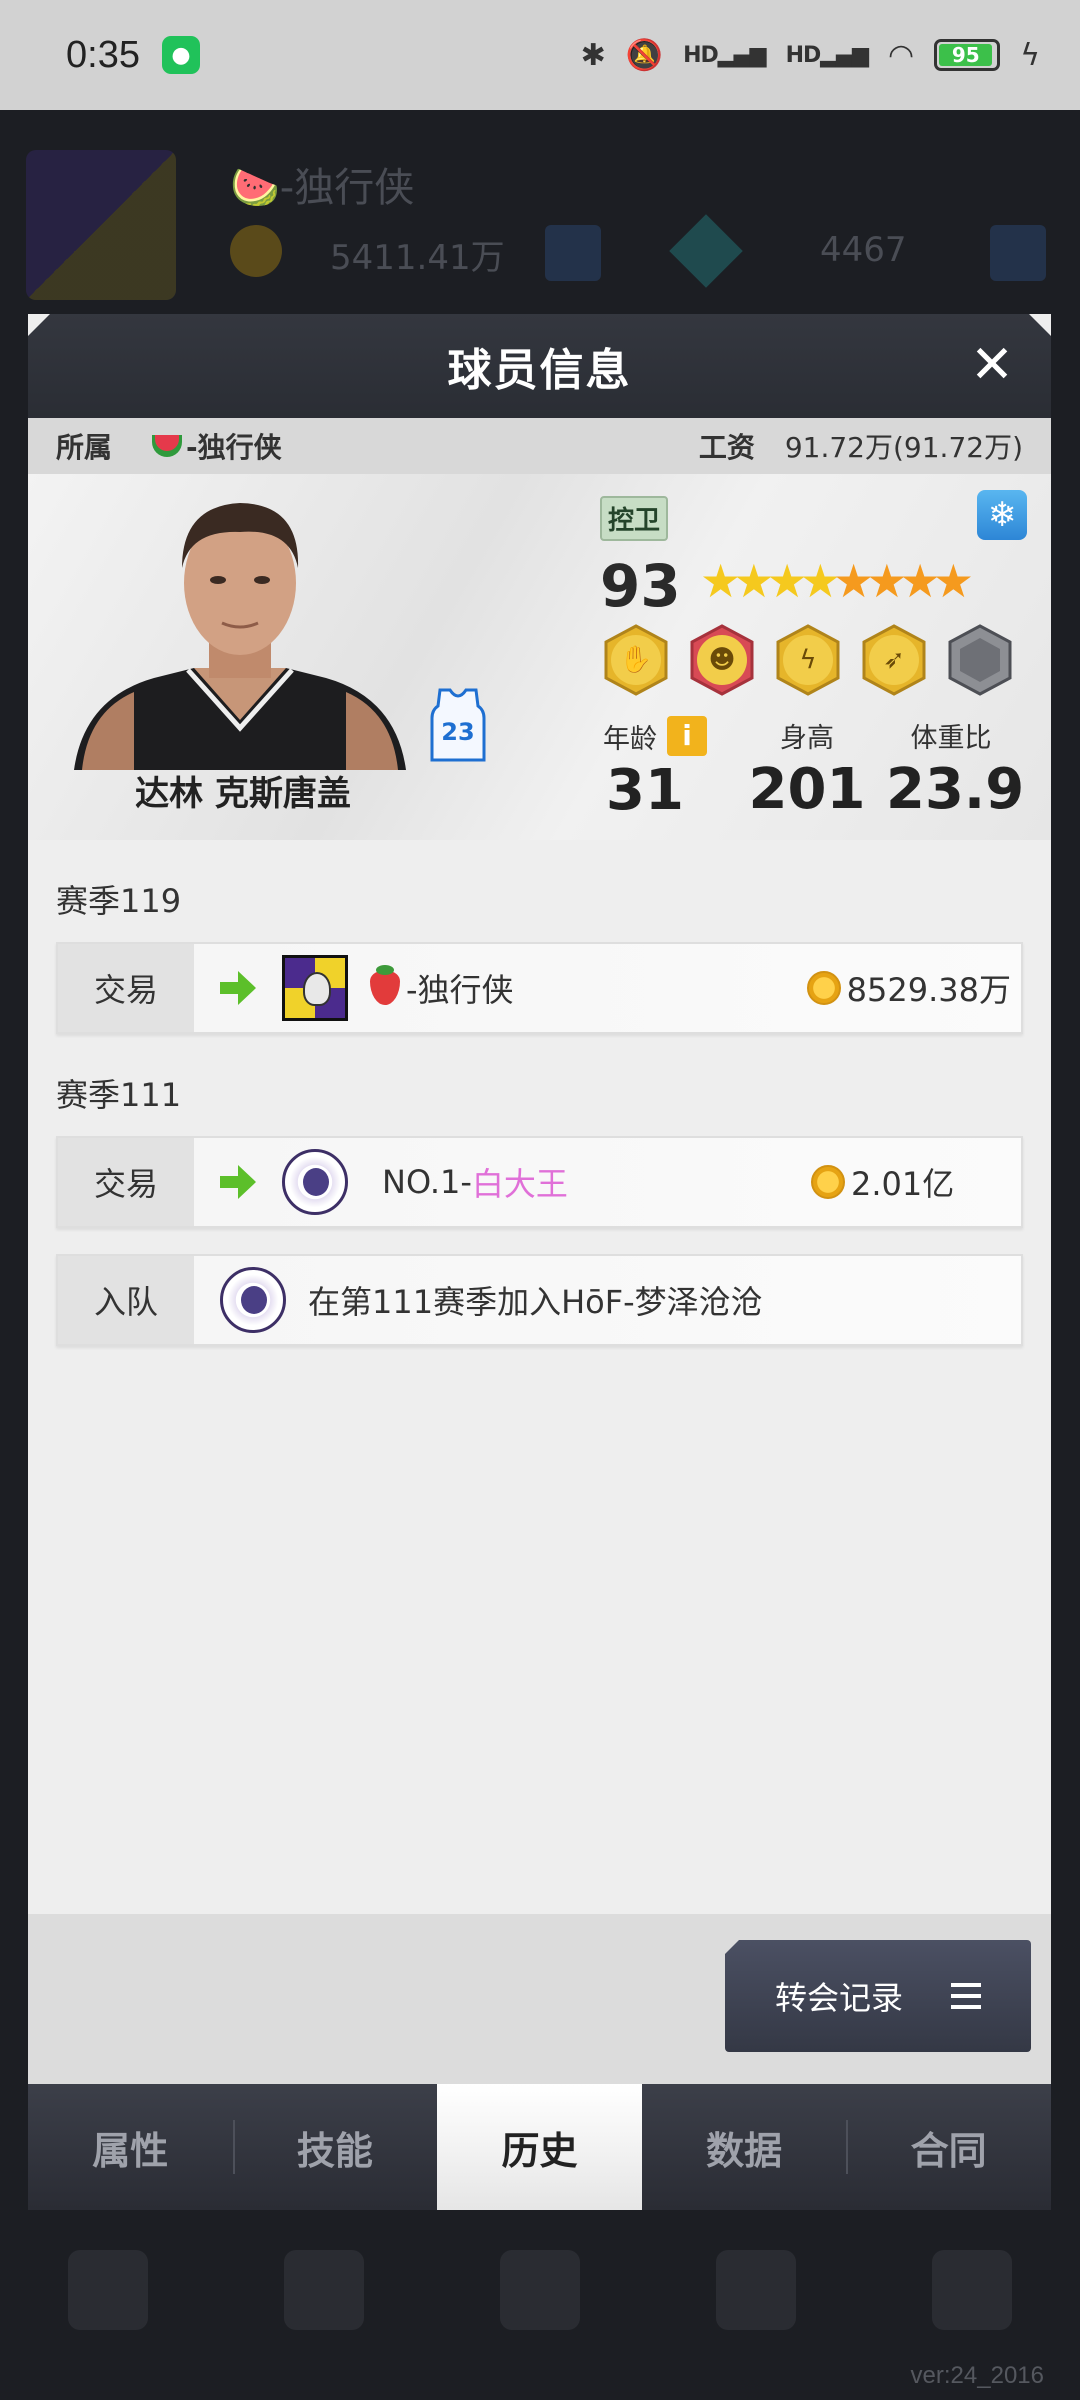 This screenshot has height=2400, width=1080. Describe the element at coordinates (827, 55) in the screenshot. I see `signal-2-icon: HD▂▄▆` at that location.